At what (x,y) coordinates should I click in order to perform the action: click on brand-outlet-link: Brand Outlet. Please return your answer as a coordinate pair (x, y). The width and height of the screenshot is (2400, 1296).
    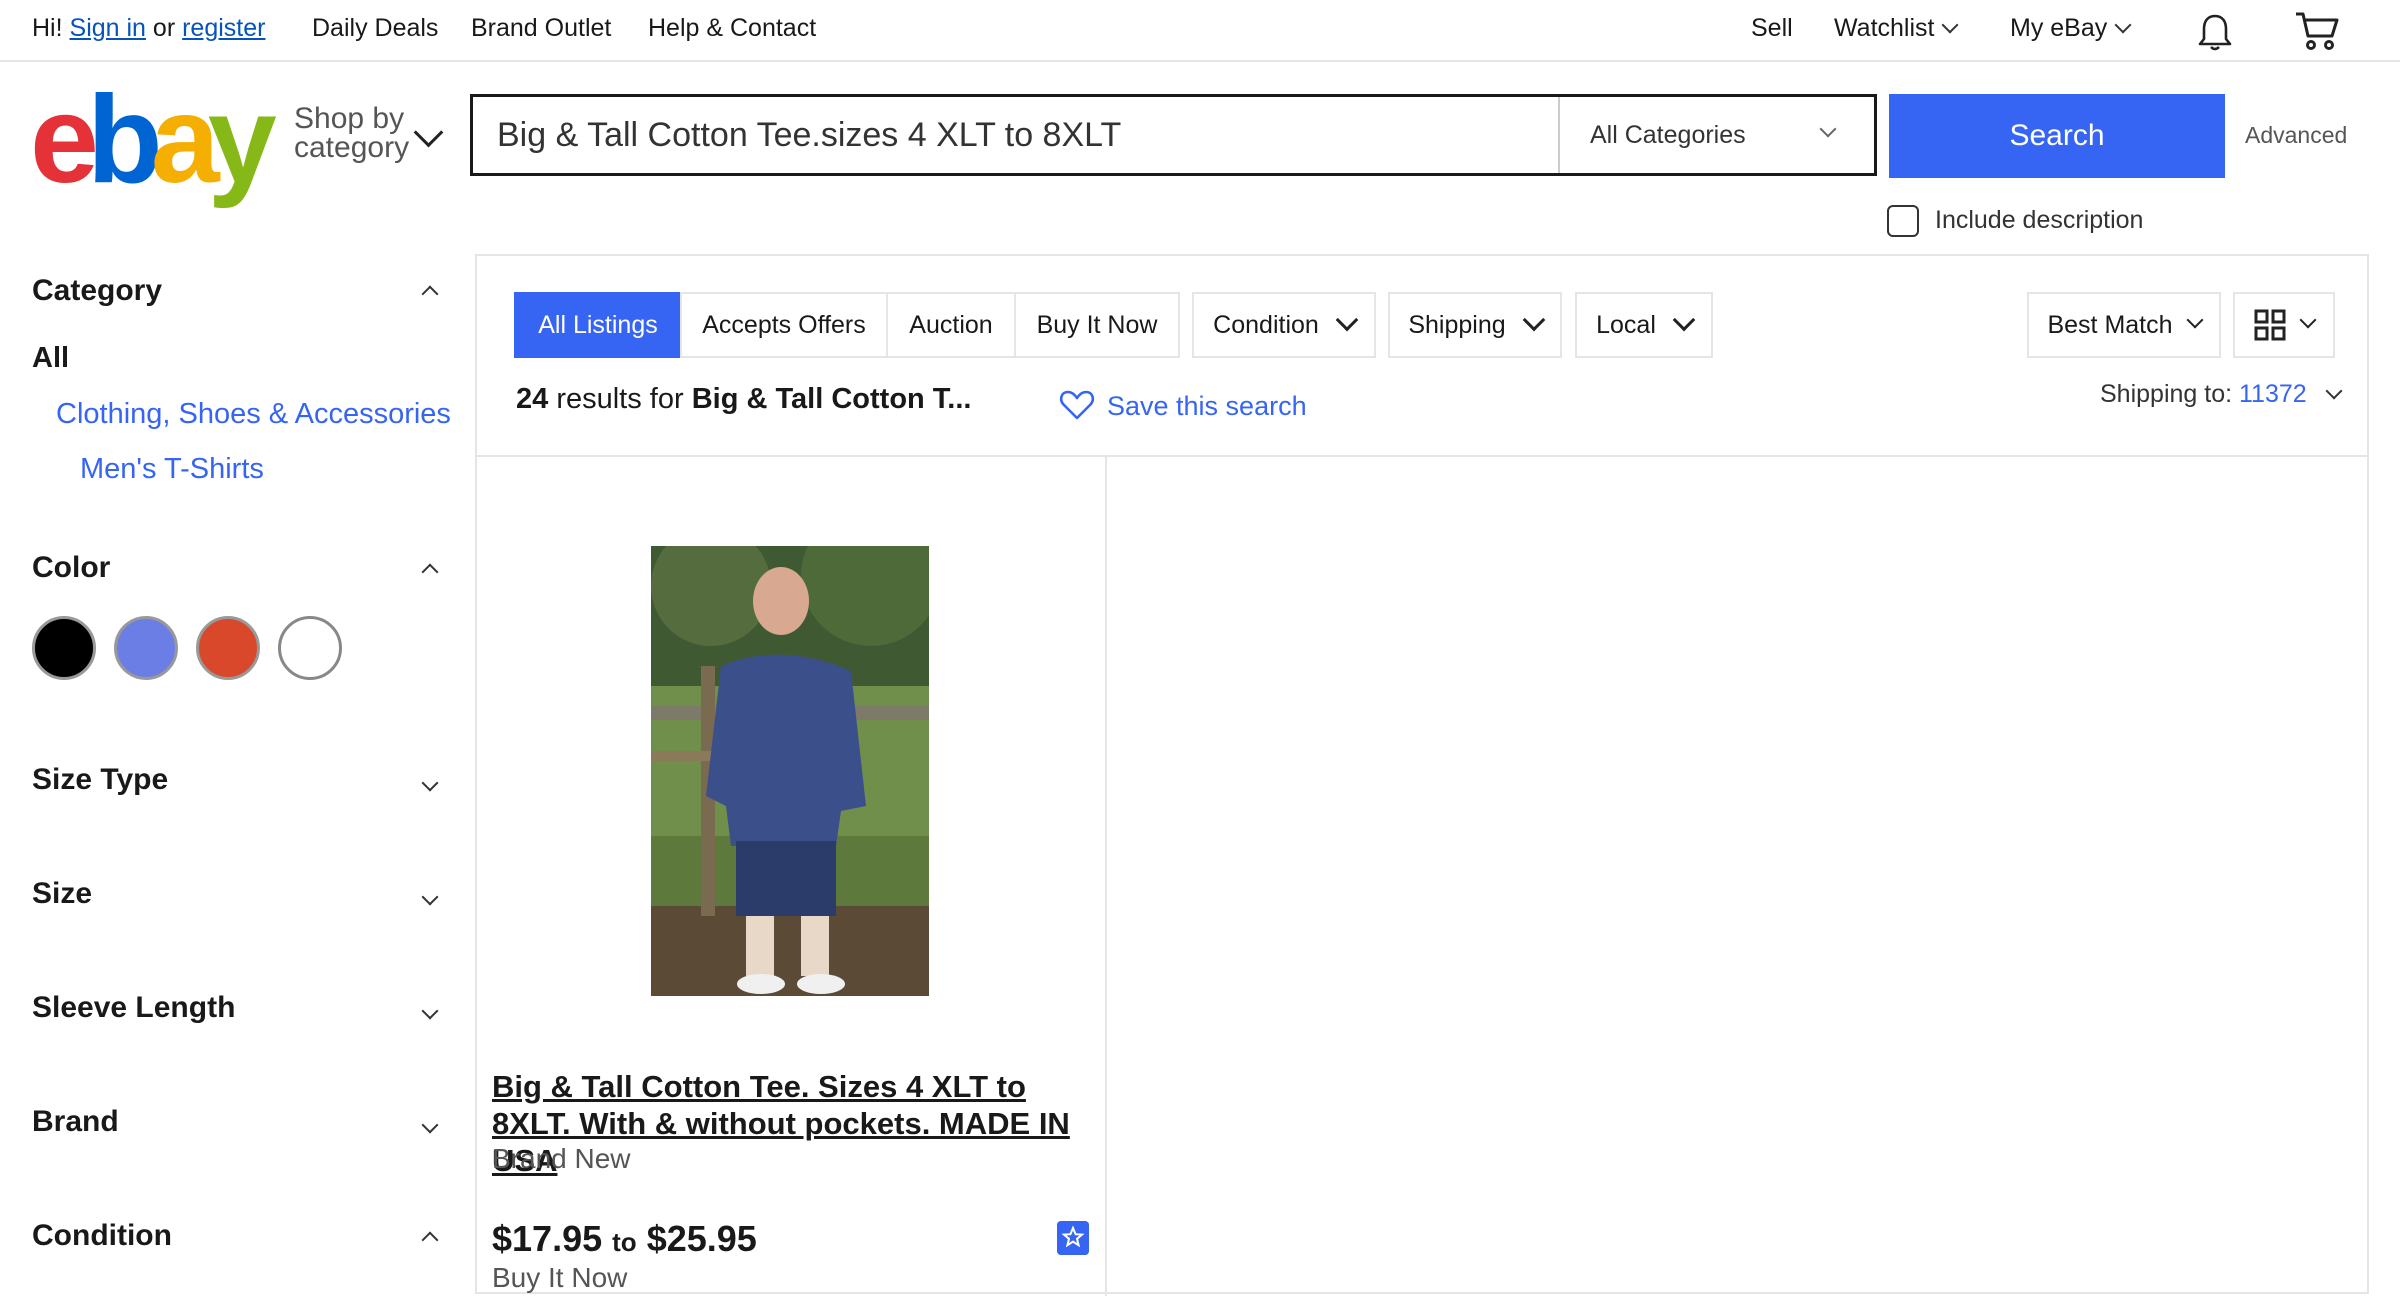
    Looking at the image, I should click on (541, 28).